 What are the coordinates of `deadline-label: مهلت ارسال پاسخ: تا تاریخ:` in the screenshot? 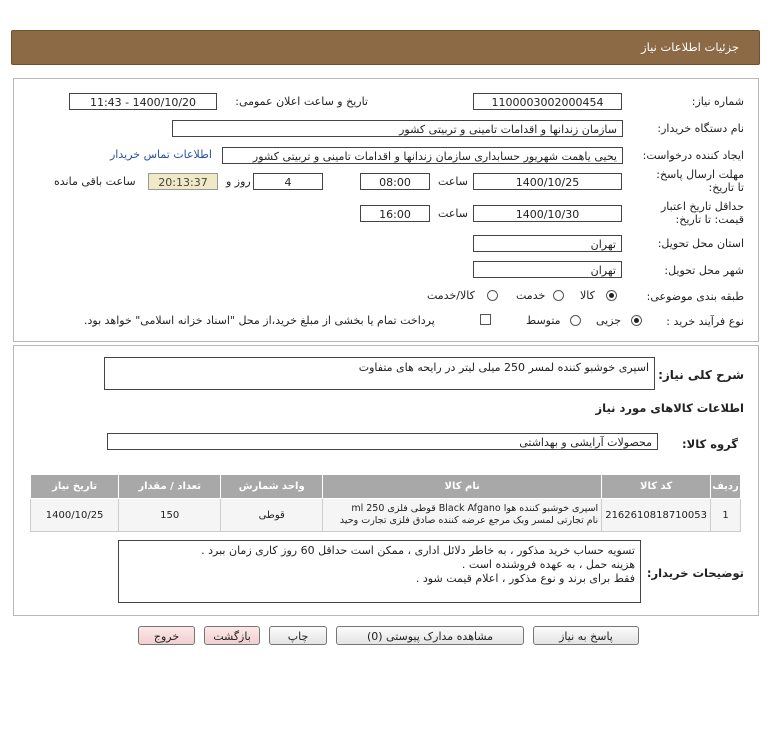 It's located at (700, 181).